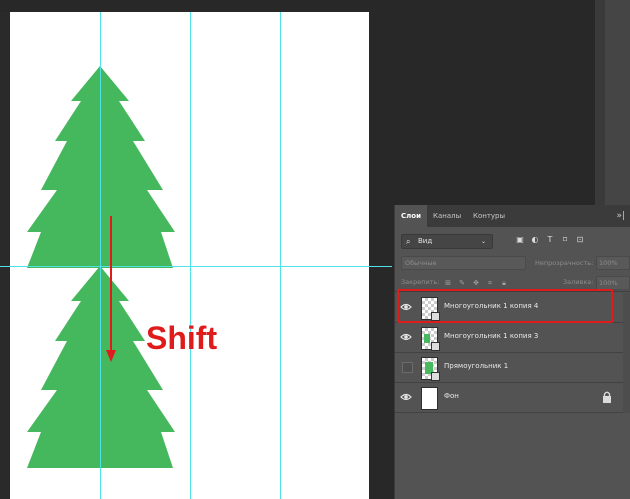  Describe the element at coordinates (578, 282) in the screenshot. I see `fill-label: Заливка:` at that location.